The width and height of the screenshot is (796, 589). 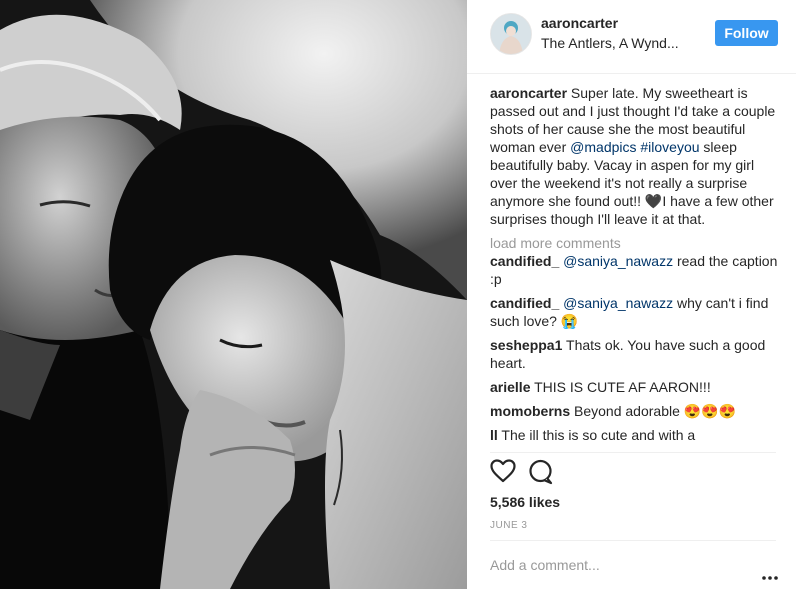 I want to click on comment-username: momoberns, so click(x=530, y=411).